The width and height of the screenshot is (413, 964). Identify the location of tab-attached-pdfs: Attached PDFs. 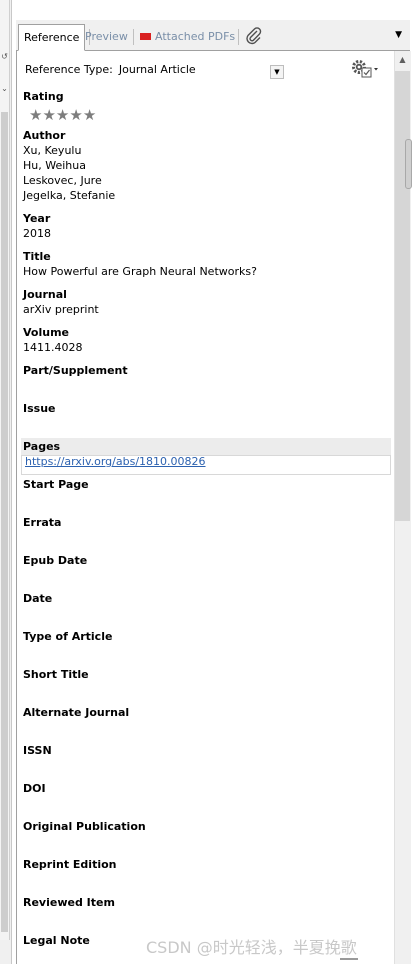
(187, 36).